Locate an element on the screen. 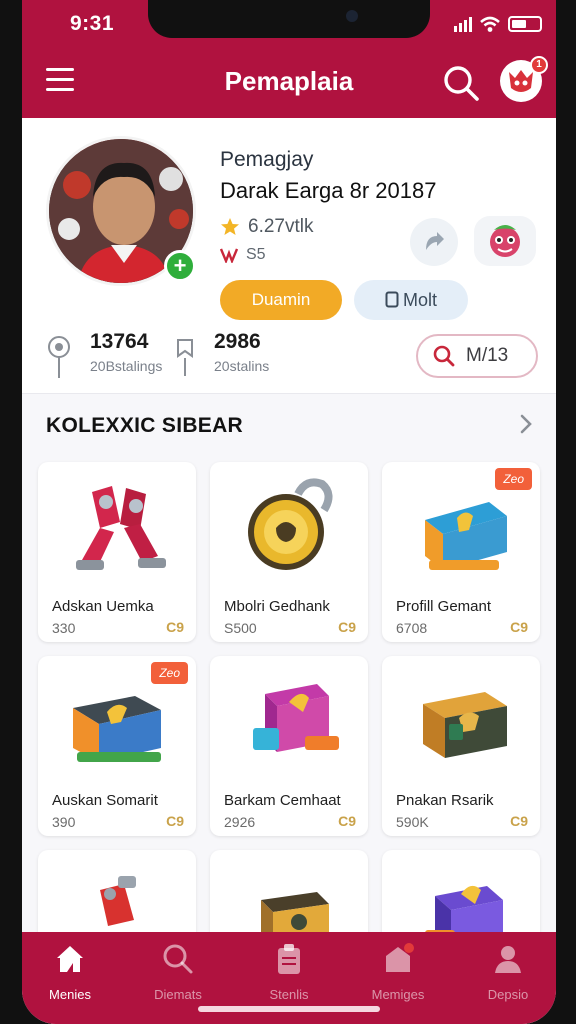 Image resolution: width=576 pixels, height=1024 pixels. item-card: Zeo Auskan Somarit 390 C9 is located at coordinates (117, 746).